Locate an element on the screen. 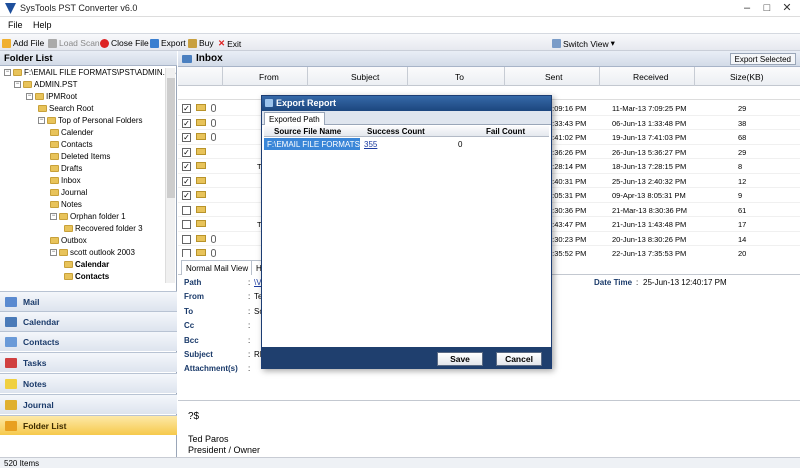 Image resolution: width=800 pixels, height=468 pixels. inbox-title: Inbox is located at coordinates (209, 58).